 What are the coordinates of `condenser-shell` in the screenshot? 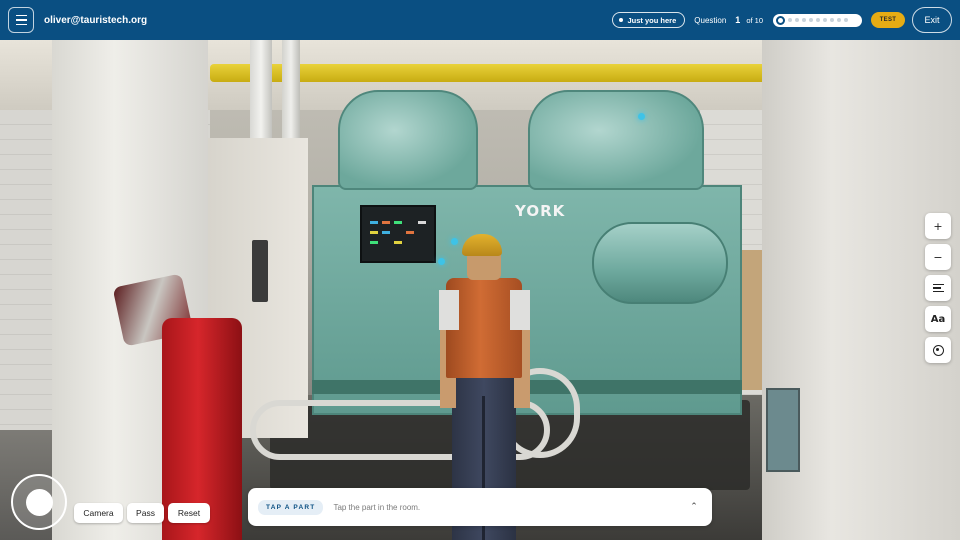 It's located at (660, 263).